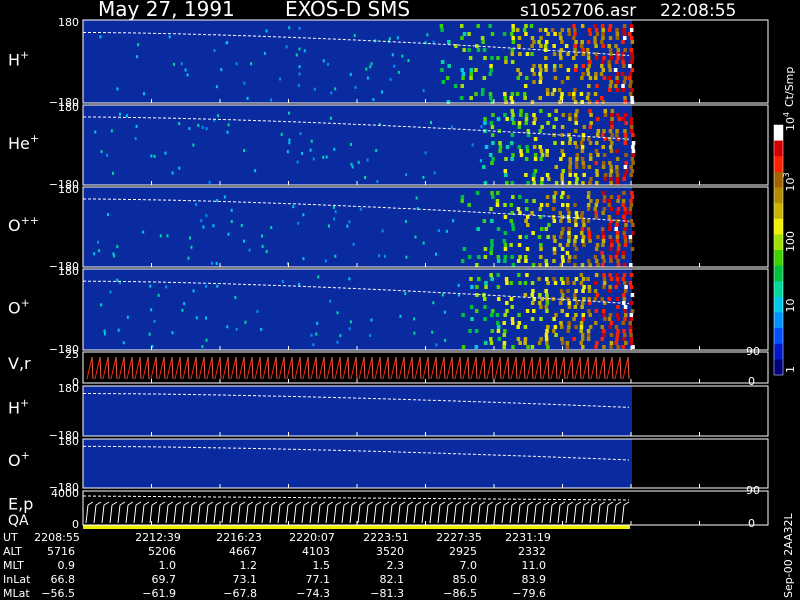  What do you see at coordinates (322, 565) in the screenshot?
I see `table-cell: 1.5` at bounding box center [322, 565].